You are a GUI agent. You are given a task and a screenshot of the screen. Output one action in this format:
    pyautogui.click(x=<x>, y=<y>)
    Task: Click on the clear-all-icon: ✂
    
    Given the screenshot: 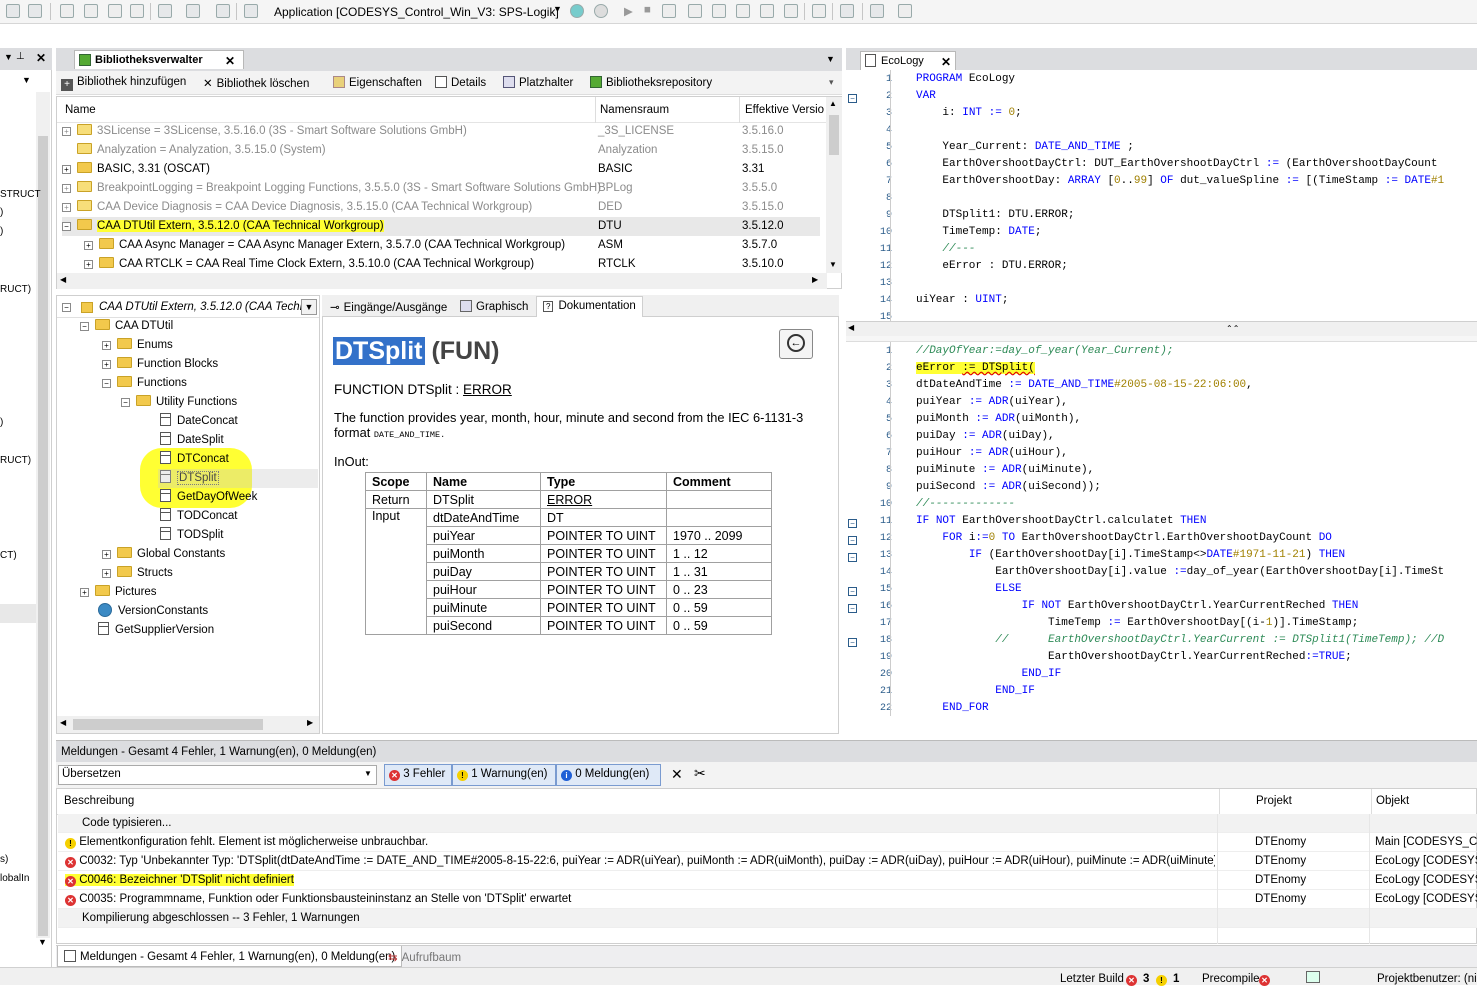 What is the action you would take?
    pyautogui.click(x=700, y=773)
    